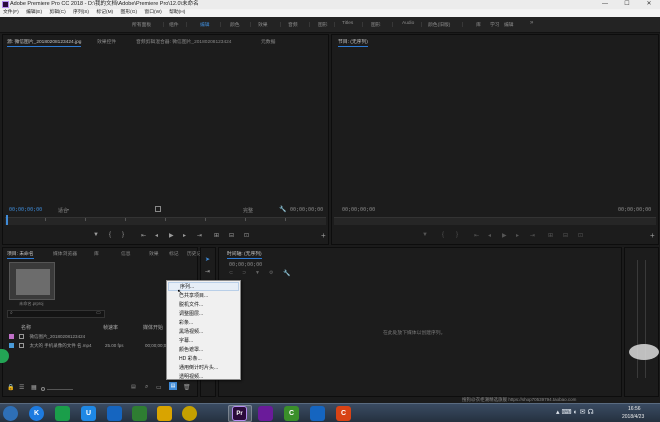 Image resolution: width=660 pixels, height=422 pixels. Describe the element at coordinates (343, 413) in the screenshot. I see `capture-icon: C` at that location.